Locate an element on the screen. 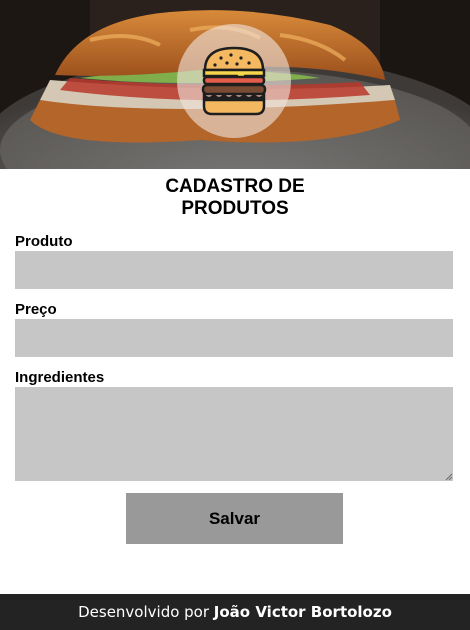 This screenshot has height=630, width=470. produto-input is located at coordinates (234, 270).